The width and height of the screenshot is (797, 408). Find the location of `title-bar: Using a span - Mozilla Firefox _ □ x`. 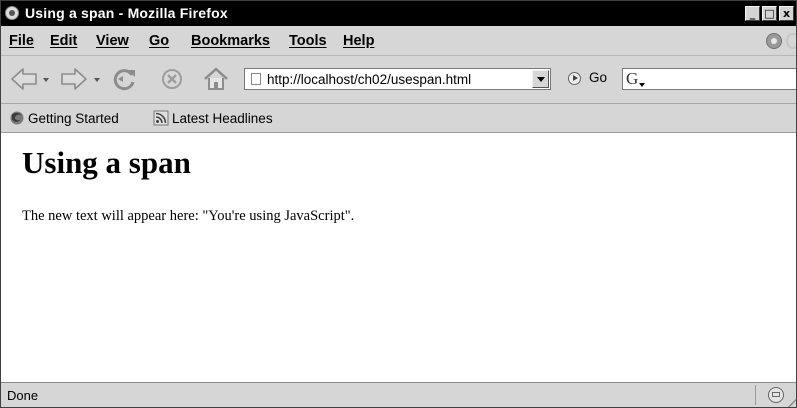

title-bar: Using a span - Mozilla Firefox _ □ x is located at coordinates (398, 13).